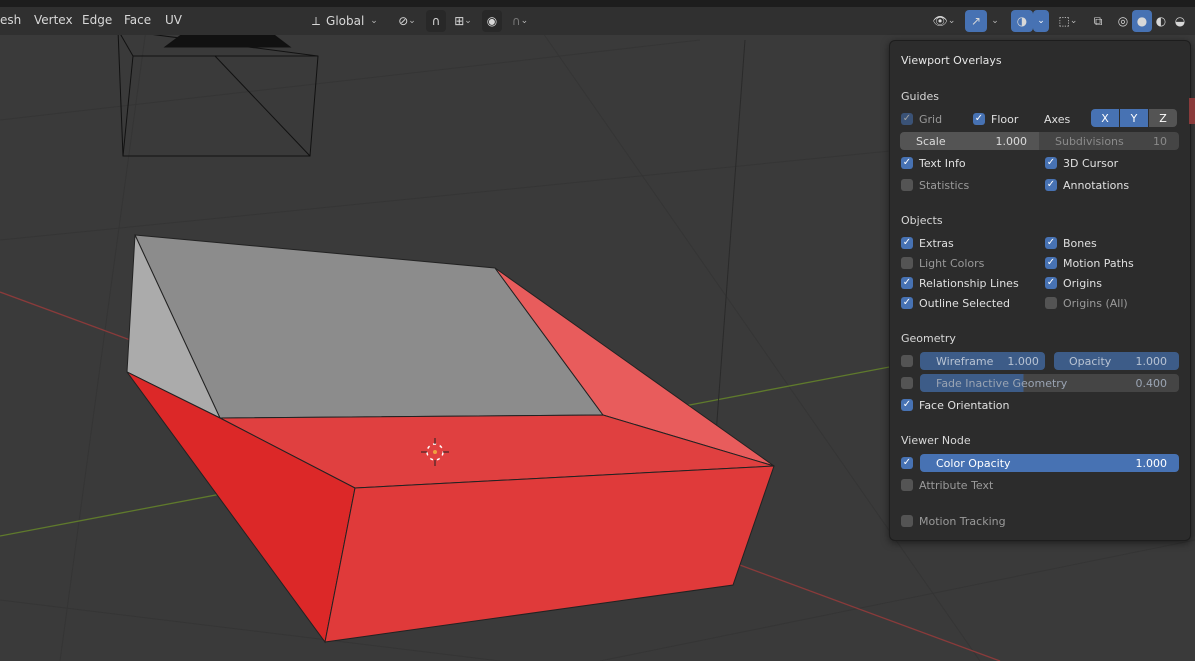 Image resolution: width=1195 pixels, height=661 pixels. What do you see at coordinates (1057, 119) in the screenshot?
I see `axes-label: Axes` at bounding box center [1057, 119].